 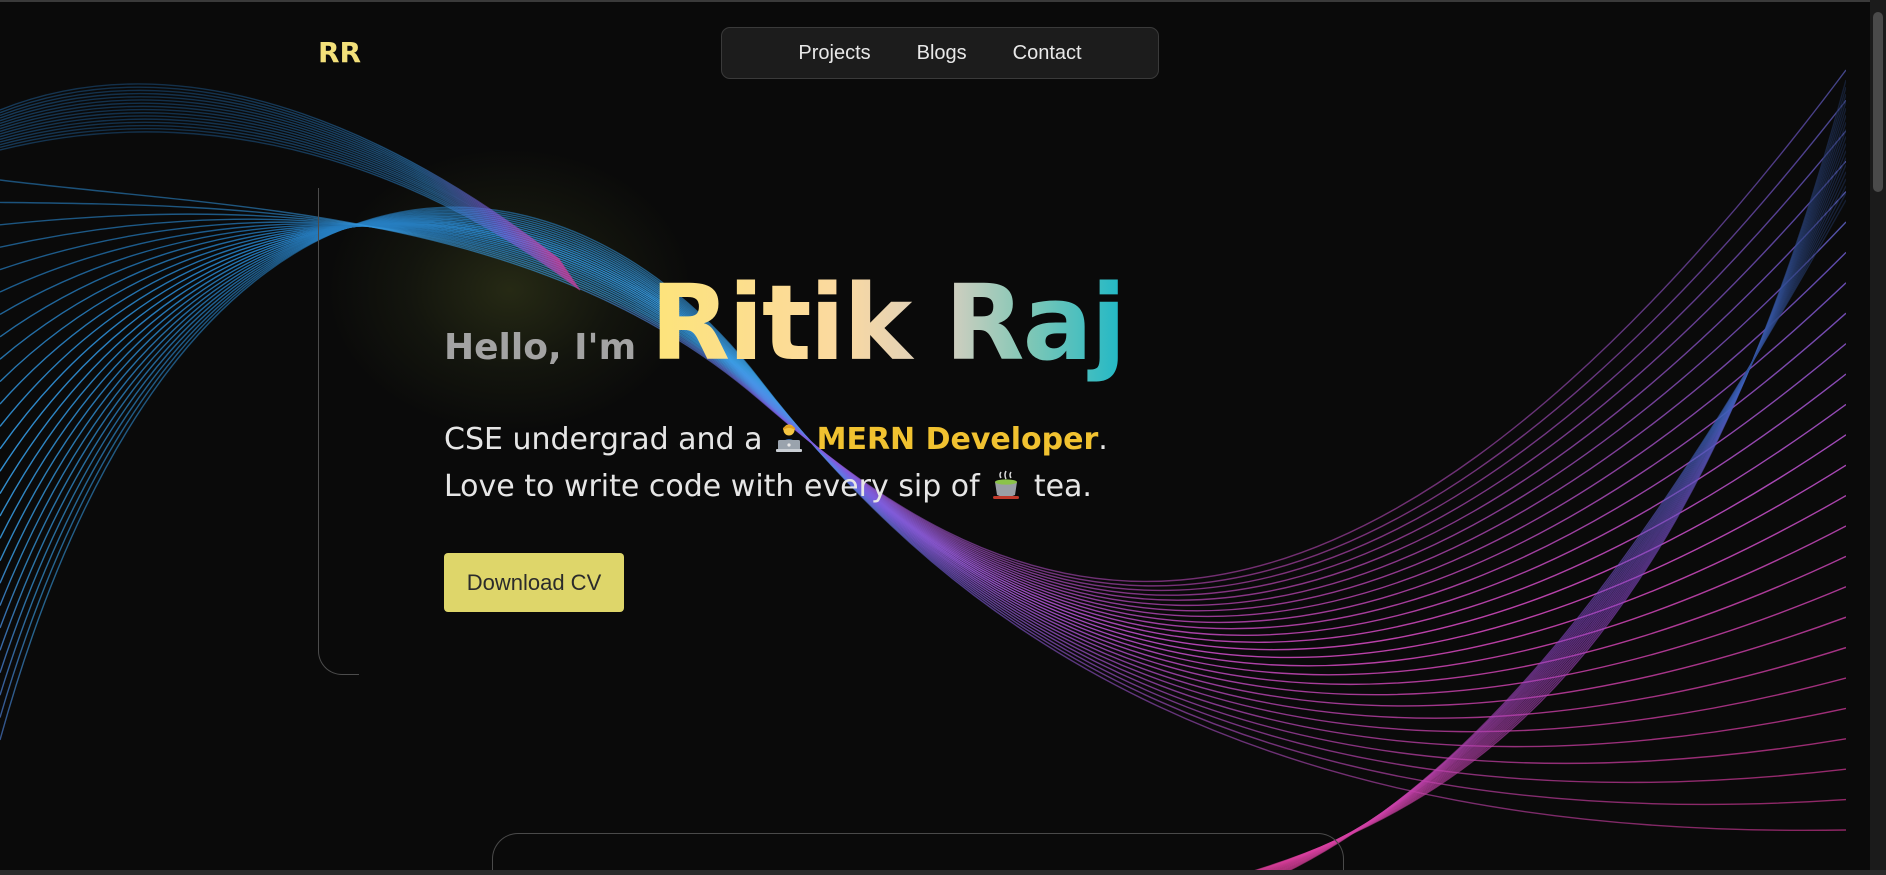 What do you see at coordinates (534, 582) in the screenshot?
I see `download-cv-button: Download CV` at bounding box center [534, 582].